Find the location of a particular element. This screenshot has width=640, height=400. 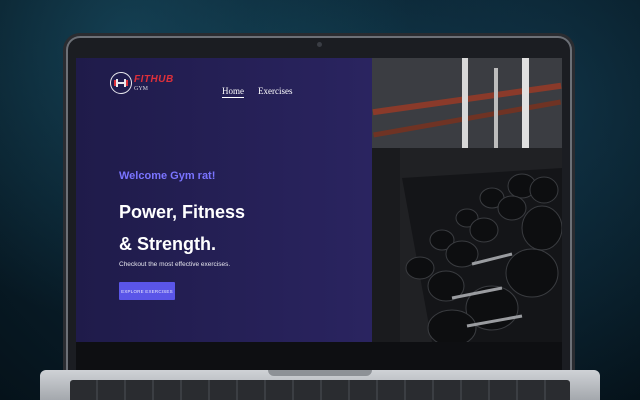

nav-exercises: Exercises is located at coordinates (275, 92).